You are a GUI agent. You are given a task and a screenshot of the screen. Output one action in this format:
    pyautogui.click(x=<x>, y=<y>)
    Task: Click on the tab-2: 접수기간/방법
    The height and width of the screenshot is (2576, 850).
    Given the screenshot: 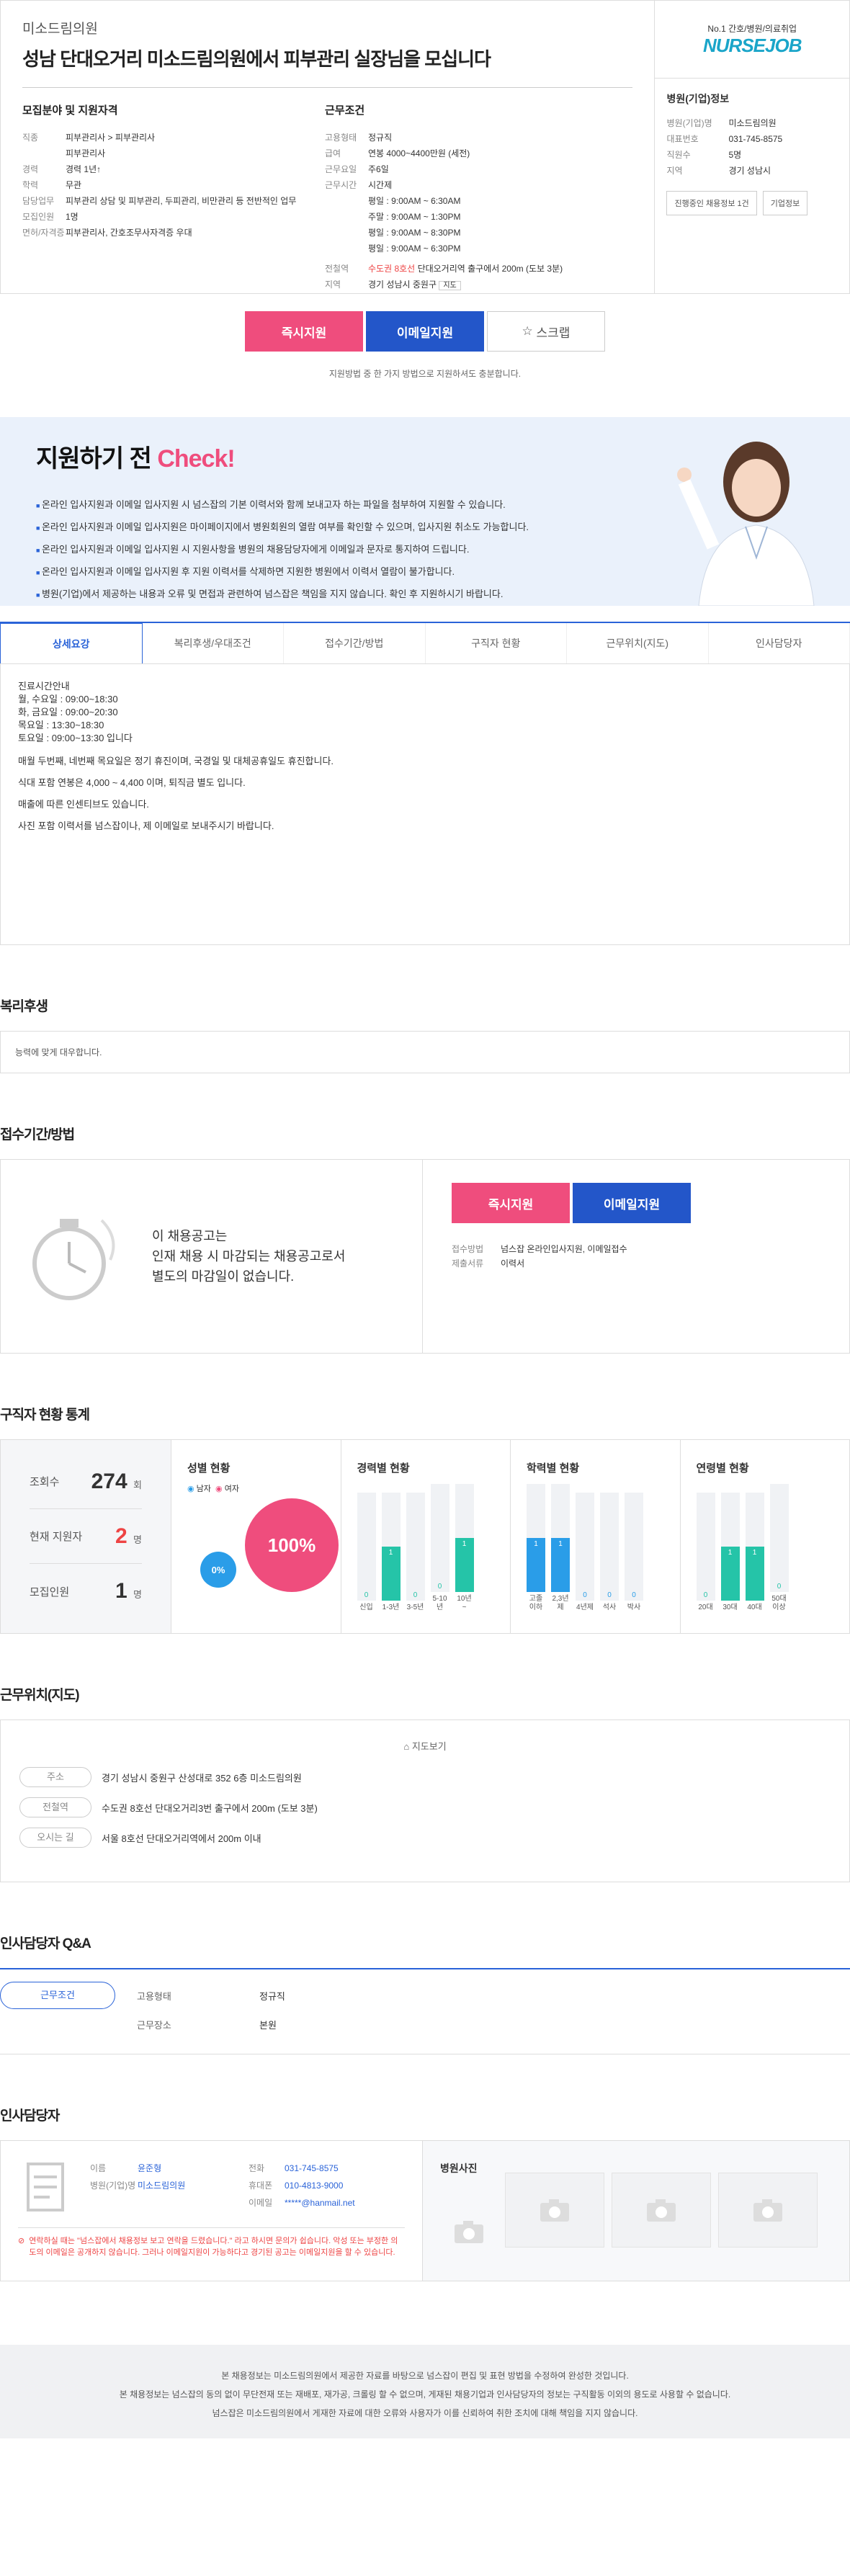 What is the action you would take?
    pyautogui.click(x=355, y=643)
    